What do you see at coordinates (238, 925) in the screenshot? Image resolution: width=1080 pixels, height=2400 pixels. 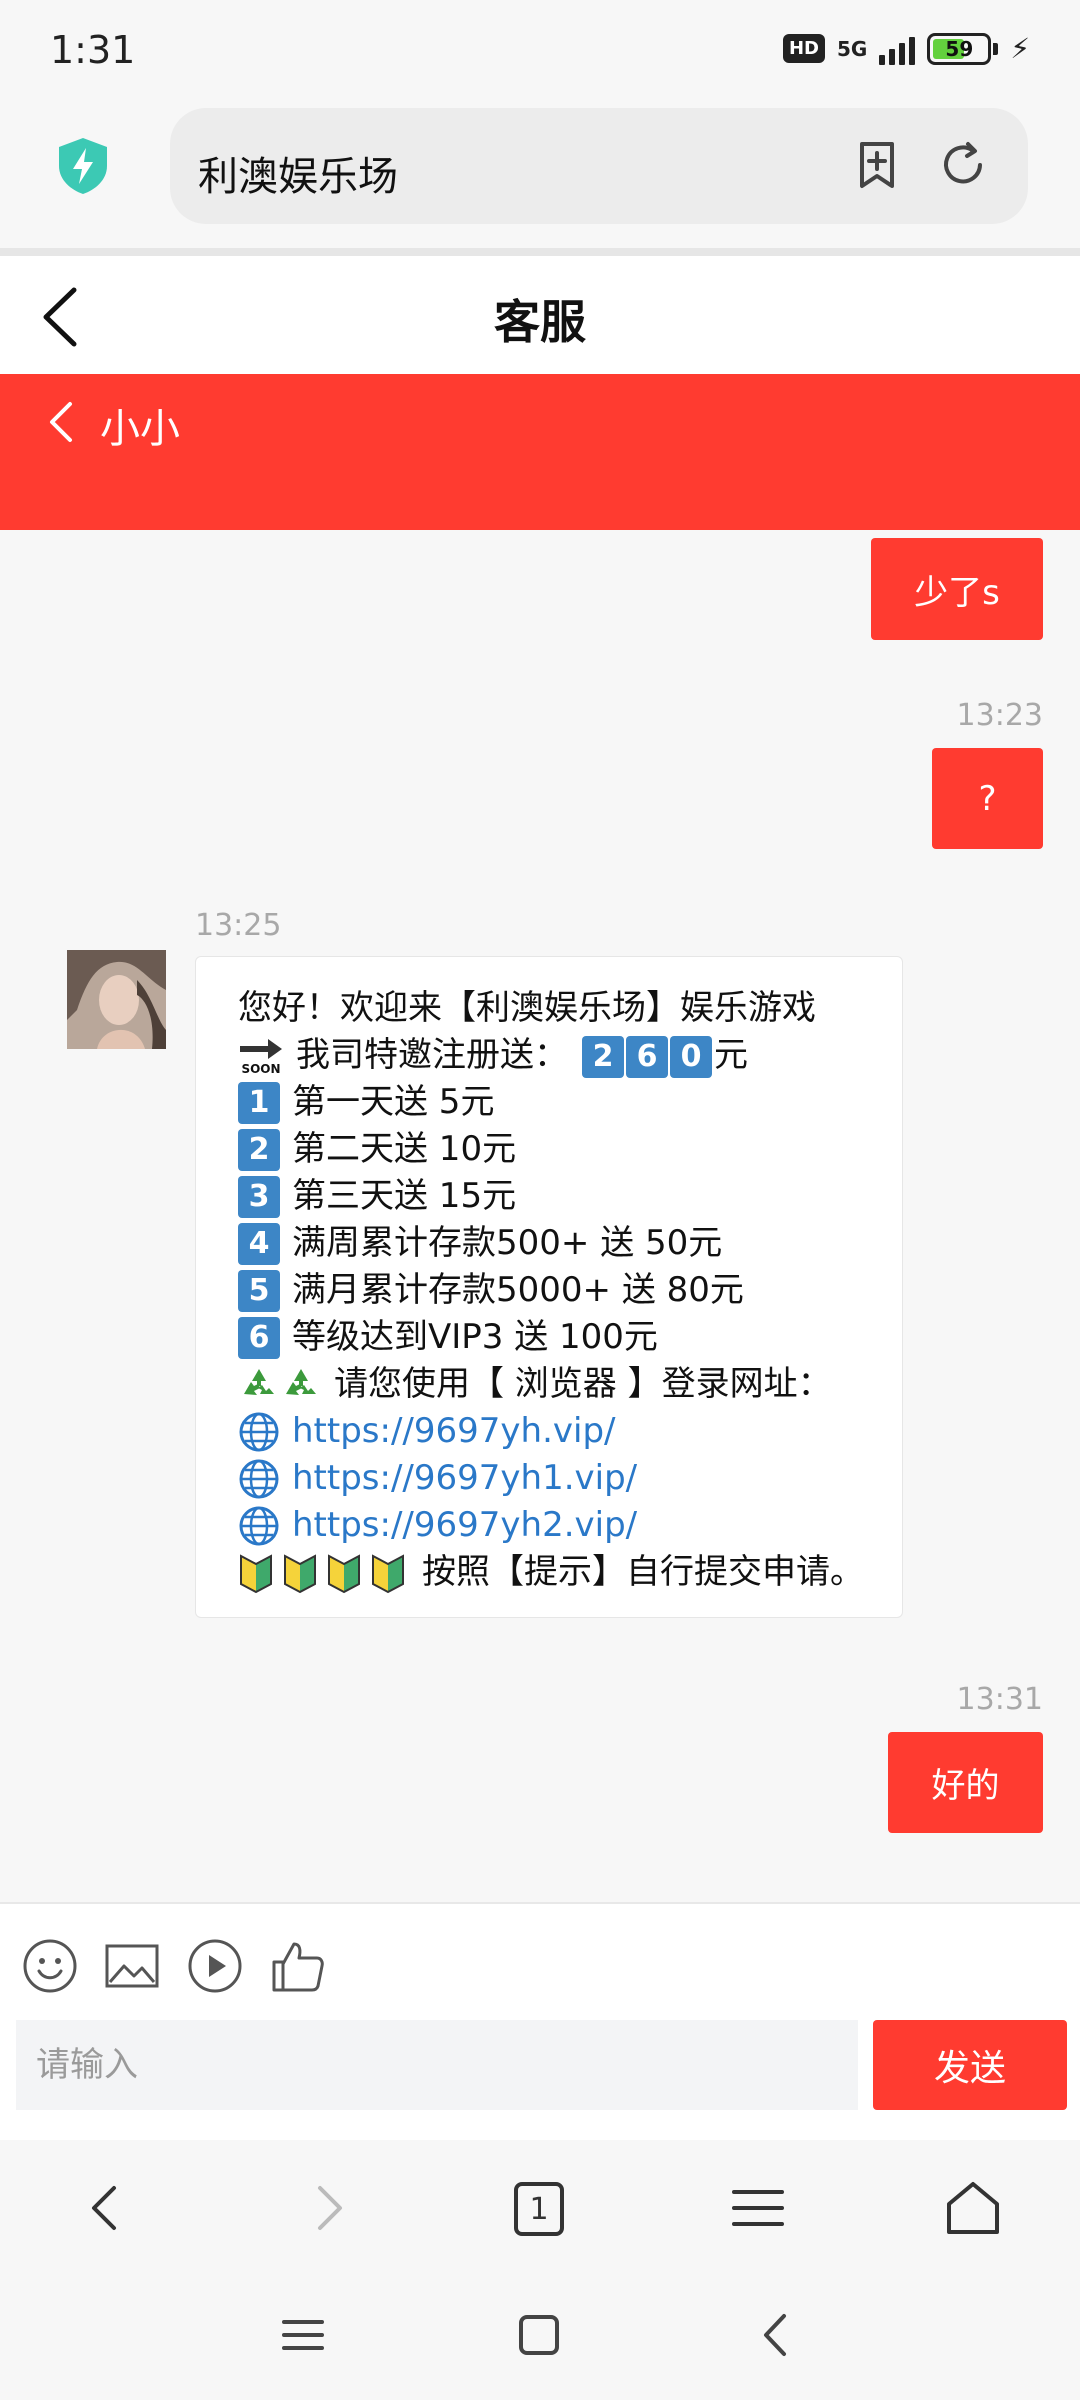 I see `message-timestamp: 13:25` at bounding box center [238, 925].